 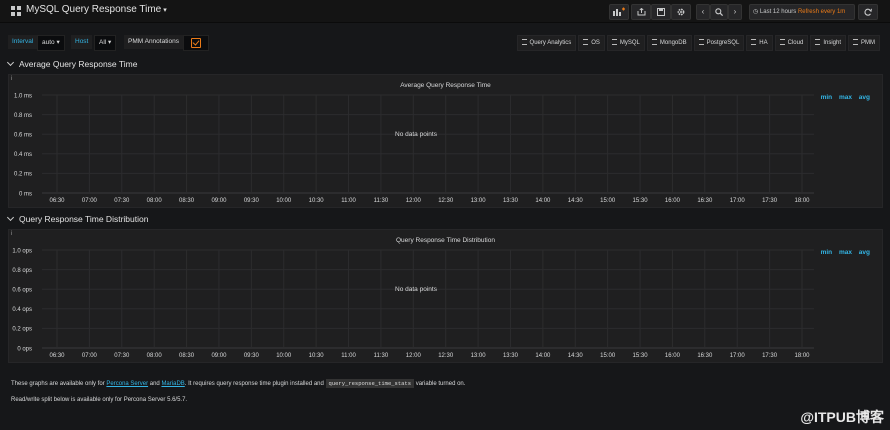 I want to click on dashboard-link-label: PMM, so click(x=868, y=43).